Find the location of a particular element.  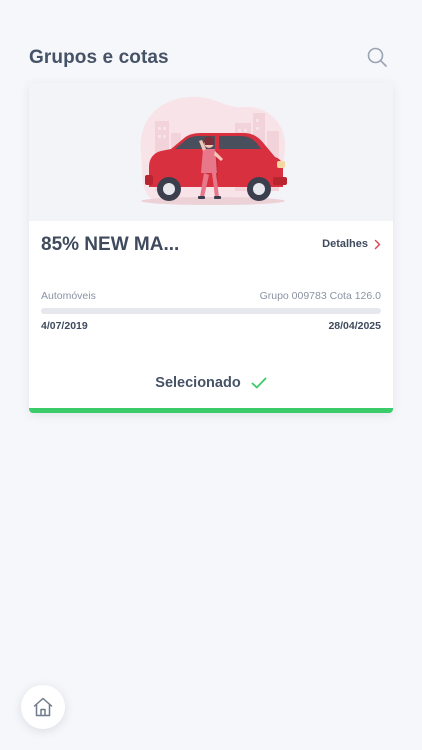

home-icon is located at coordinates (43, 707).